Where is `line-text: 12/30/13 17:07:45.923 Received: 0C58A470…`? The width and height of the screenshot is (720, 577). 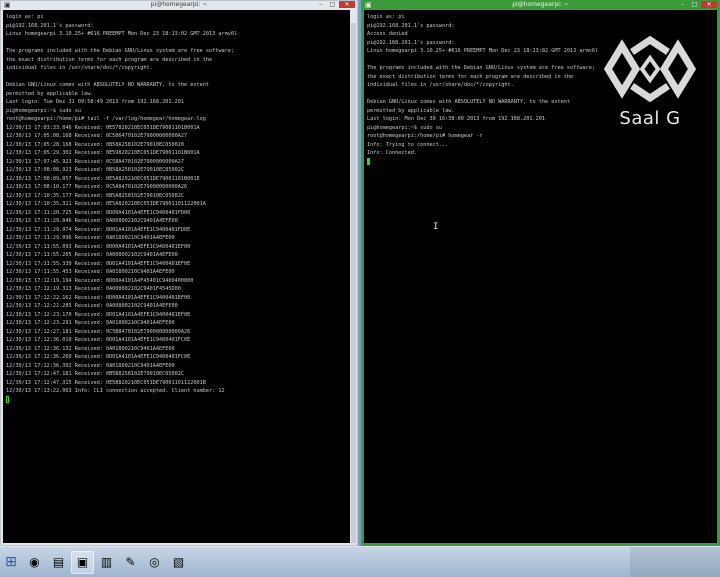 line-text: 12/30/13 17:07:45.923 Received: 0C58A470… is located at coordinates (95, 161).